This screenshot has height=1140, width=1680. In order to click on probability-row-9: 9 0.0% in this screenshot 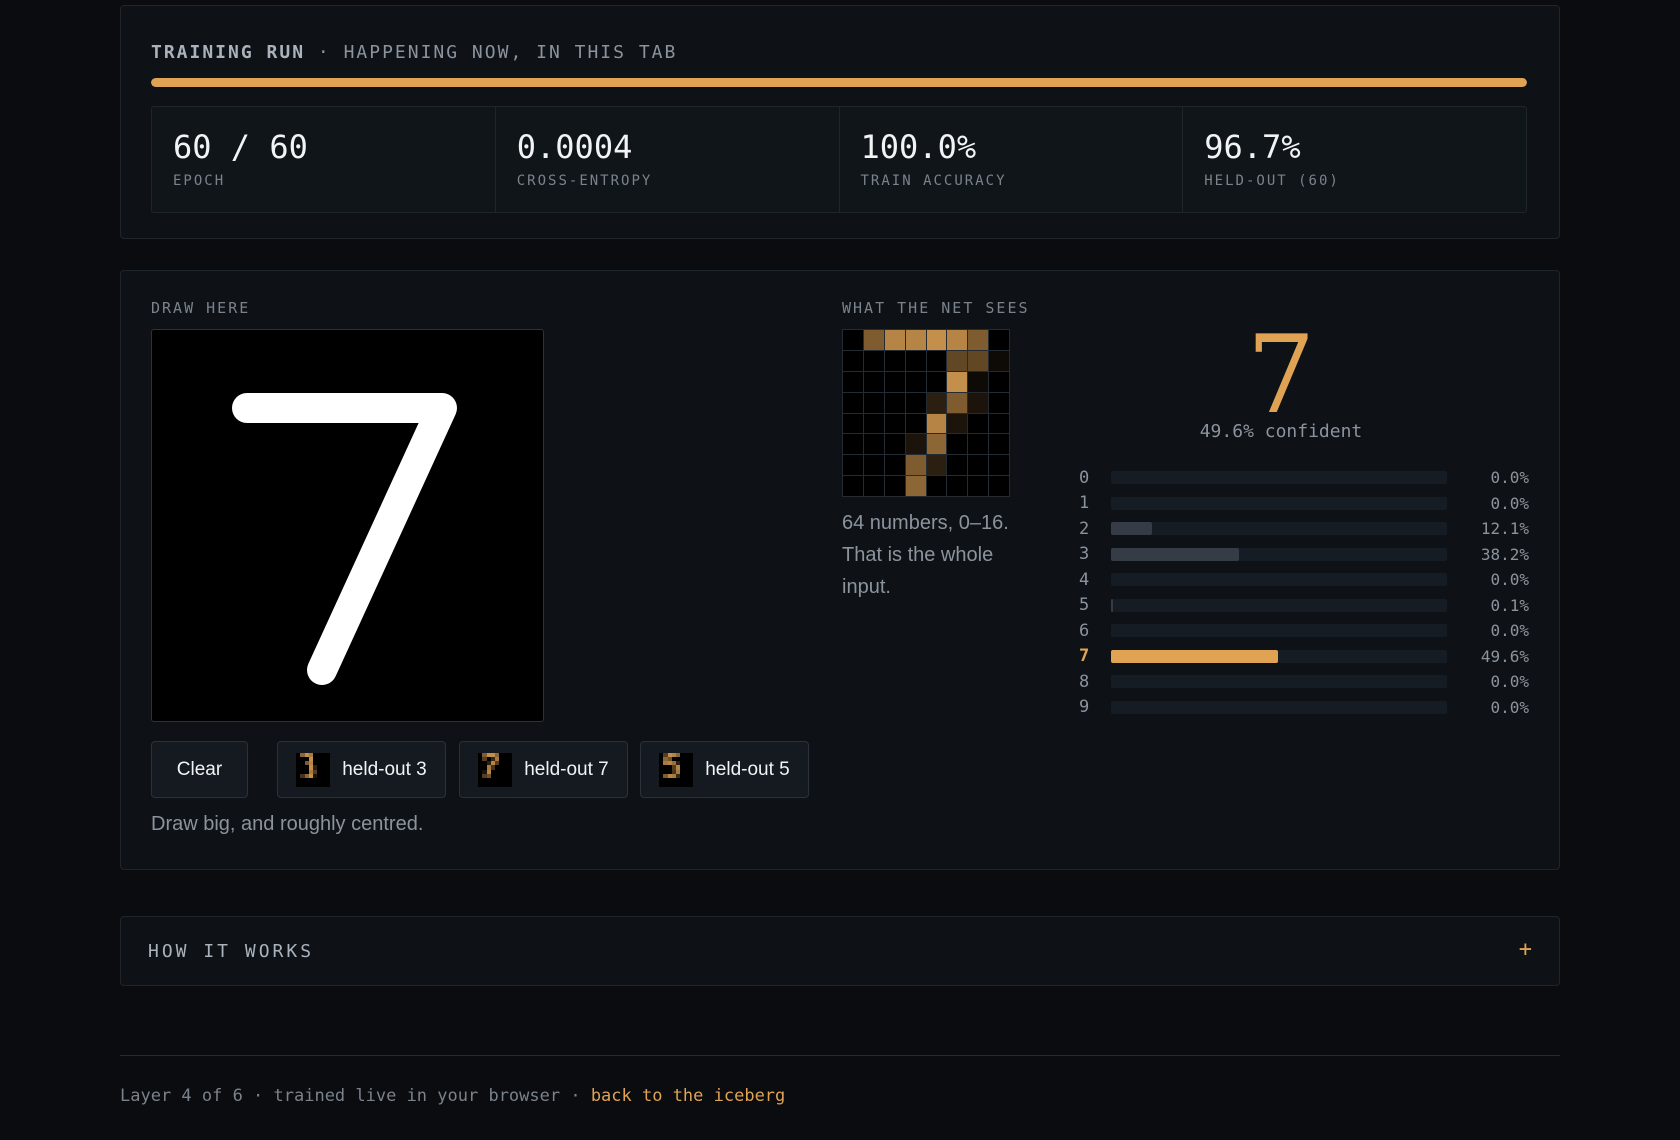, I will do `click(1304, 708)`.